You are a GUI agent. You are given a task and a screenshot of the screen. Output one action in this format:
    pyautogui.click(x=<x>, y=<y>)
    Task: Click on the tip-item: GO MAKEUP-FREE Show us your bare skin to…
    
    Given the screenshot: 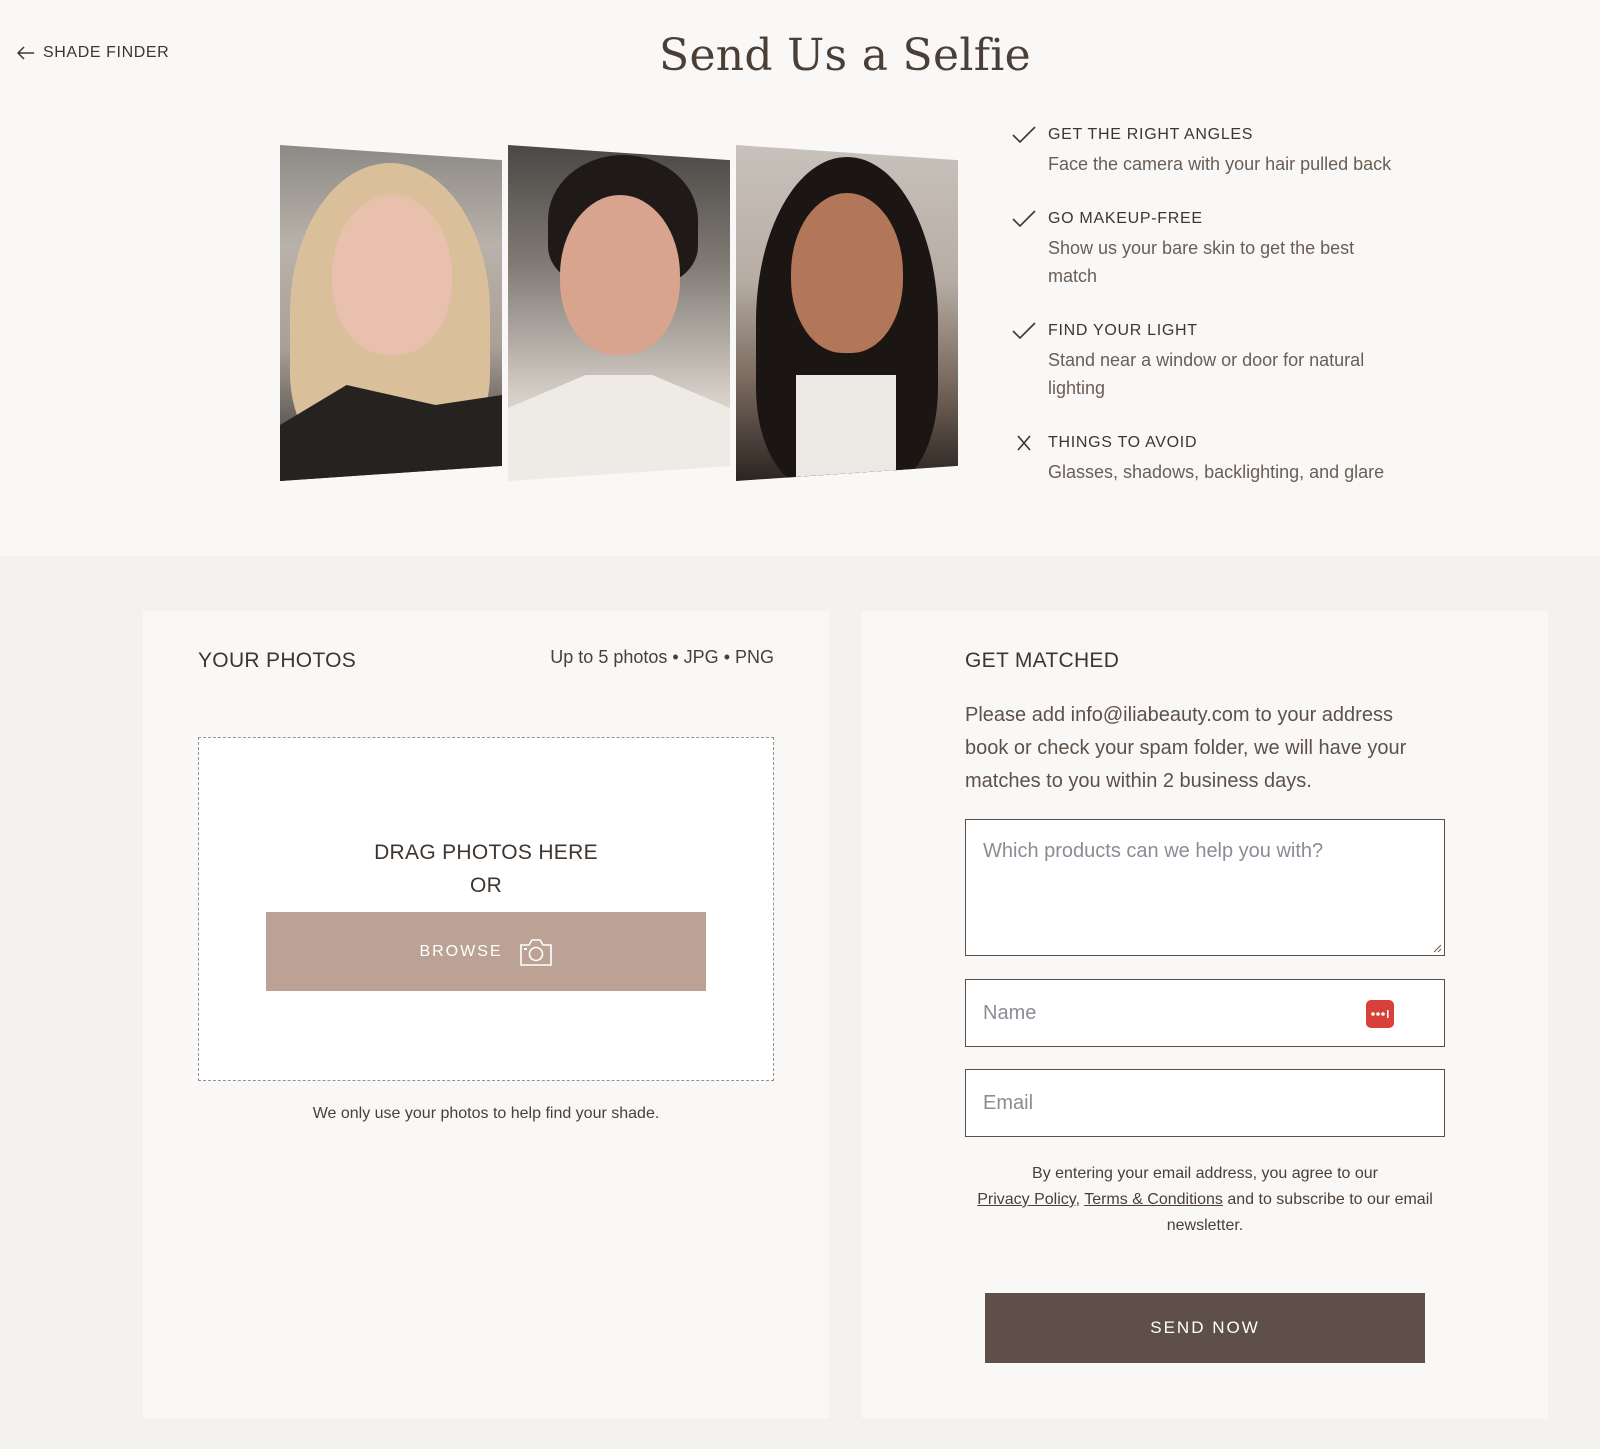 What is the action you would take?
    pyautogui.click(x=1222, y=249)
    